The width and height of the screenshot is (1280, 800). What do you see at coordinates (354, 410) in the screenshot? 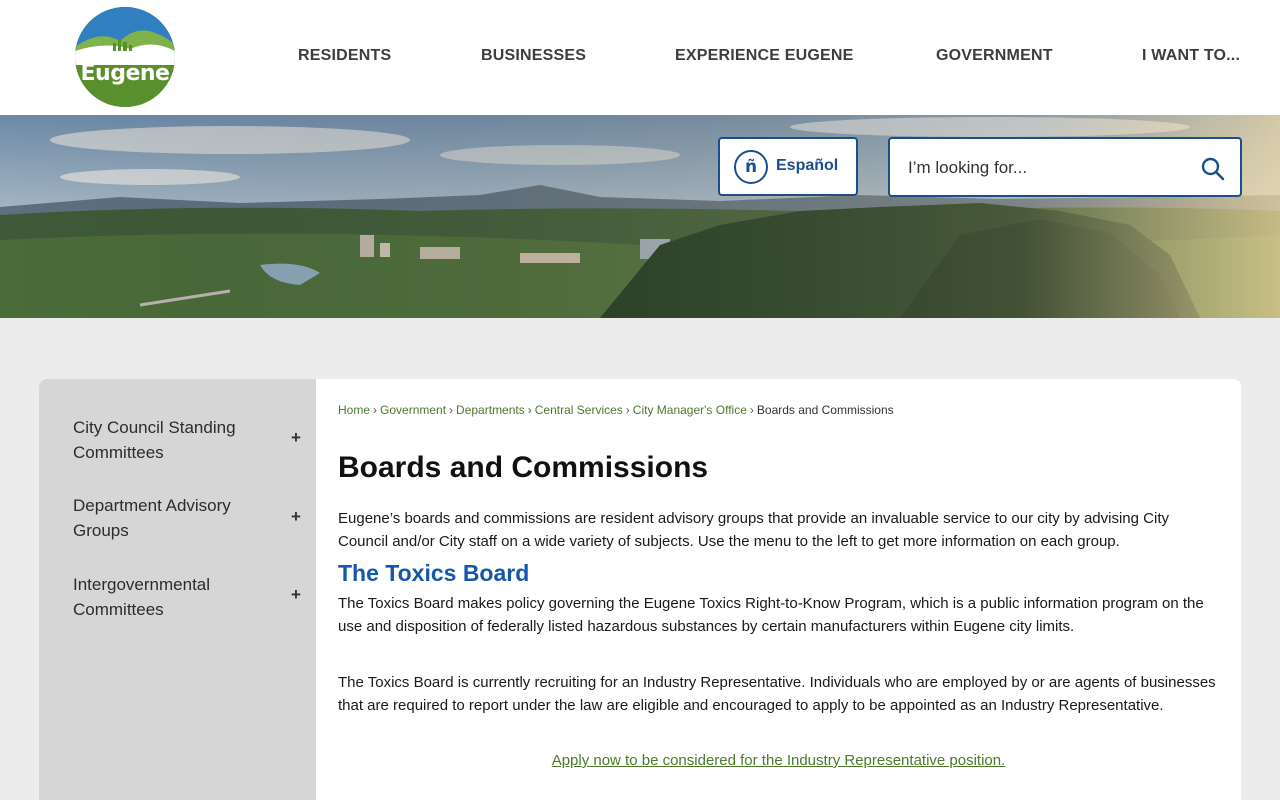
I see `breadcrumb-home: Home` at bounding box center [354, 410].